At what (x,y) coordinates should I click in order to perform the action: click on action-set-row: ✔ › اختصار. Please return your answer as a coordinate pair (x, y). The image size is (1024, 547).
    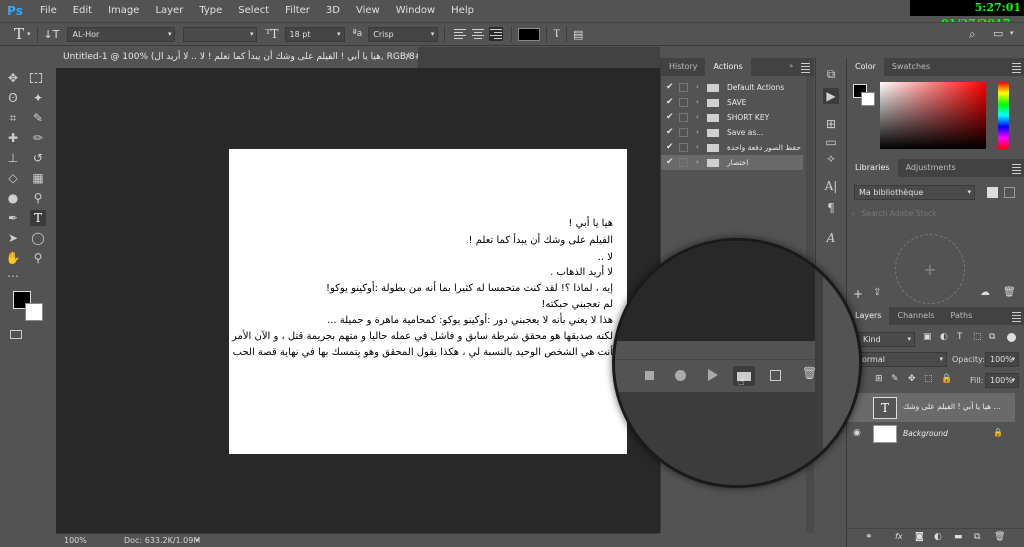
    Looking at the image, I should click on (732, 162).